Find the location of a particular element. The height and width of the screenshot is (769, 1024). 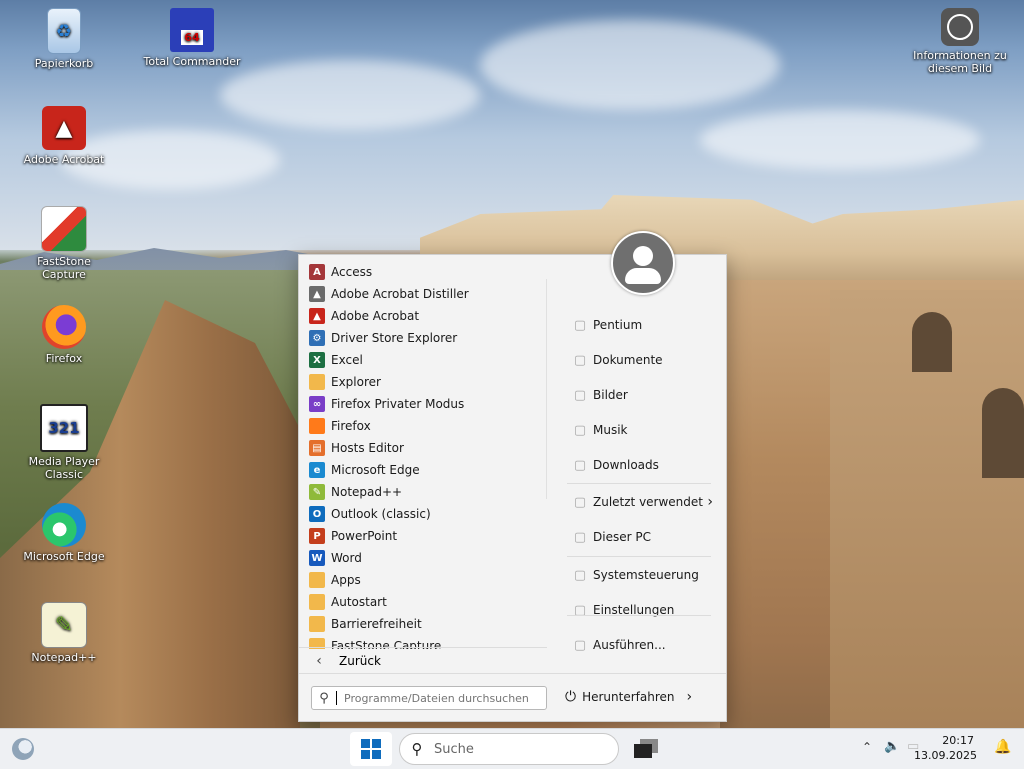

app-item: Firefox is located at coordinates (423, 426).